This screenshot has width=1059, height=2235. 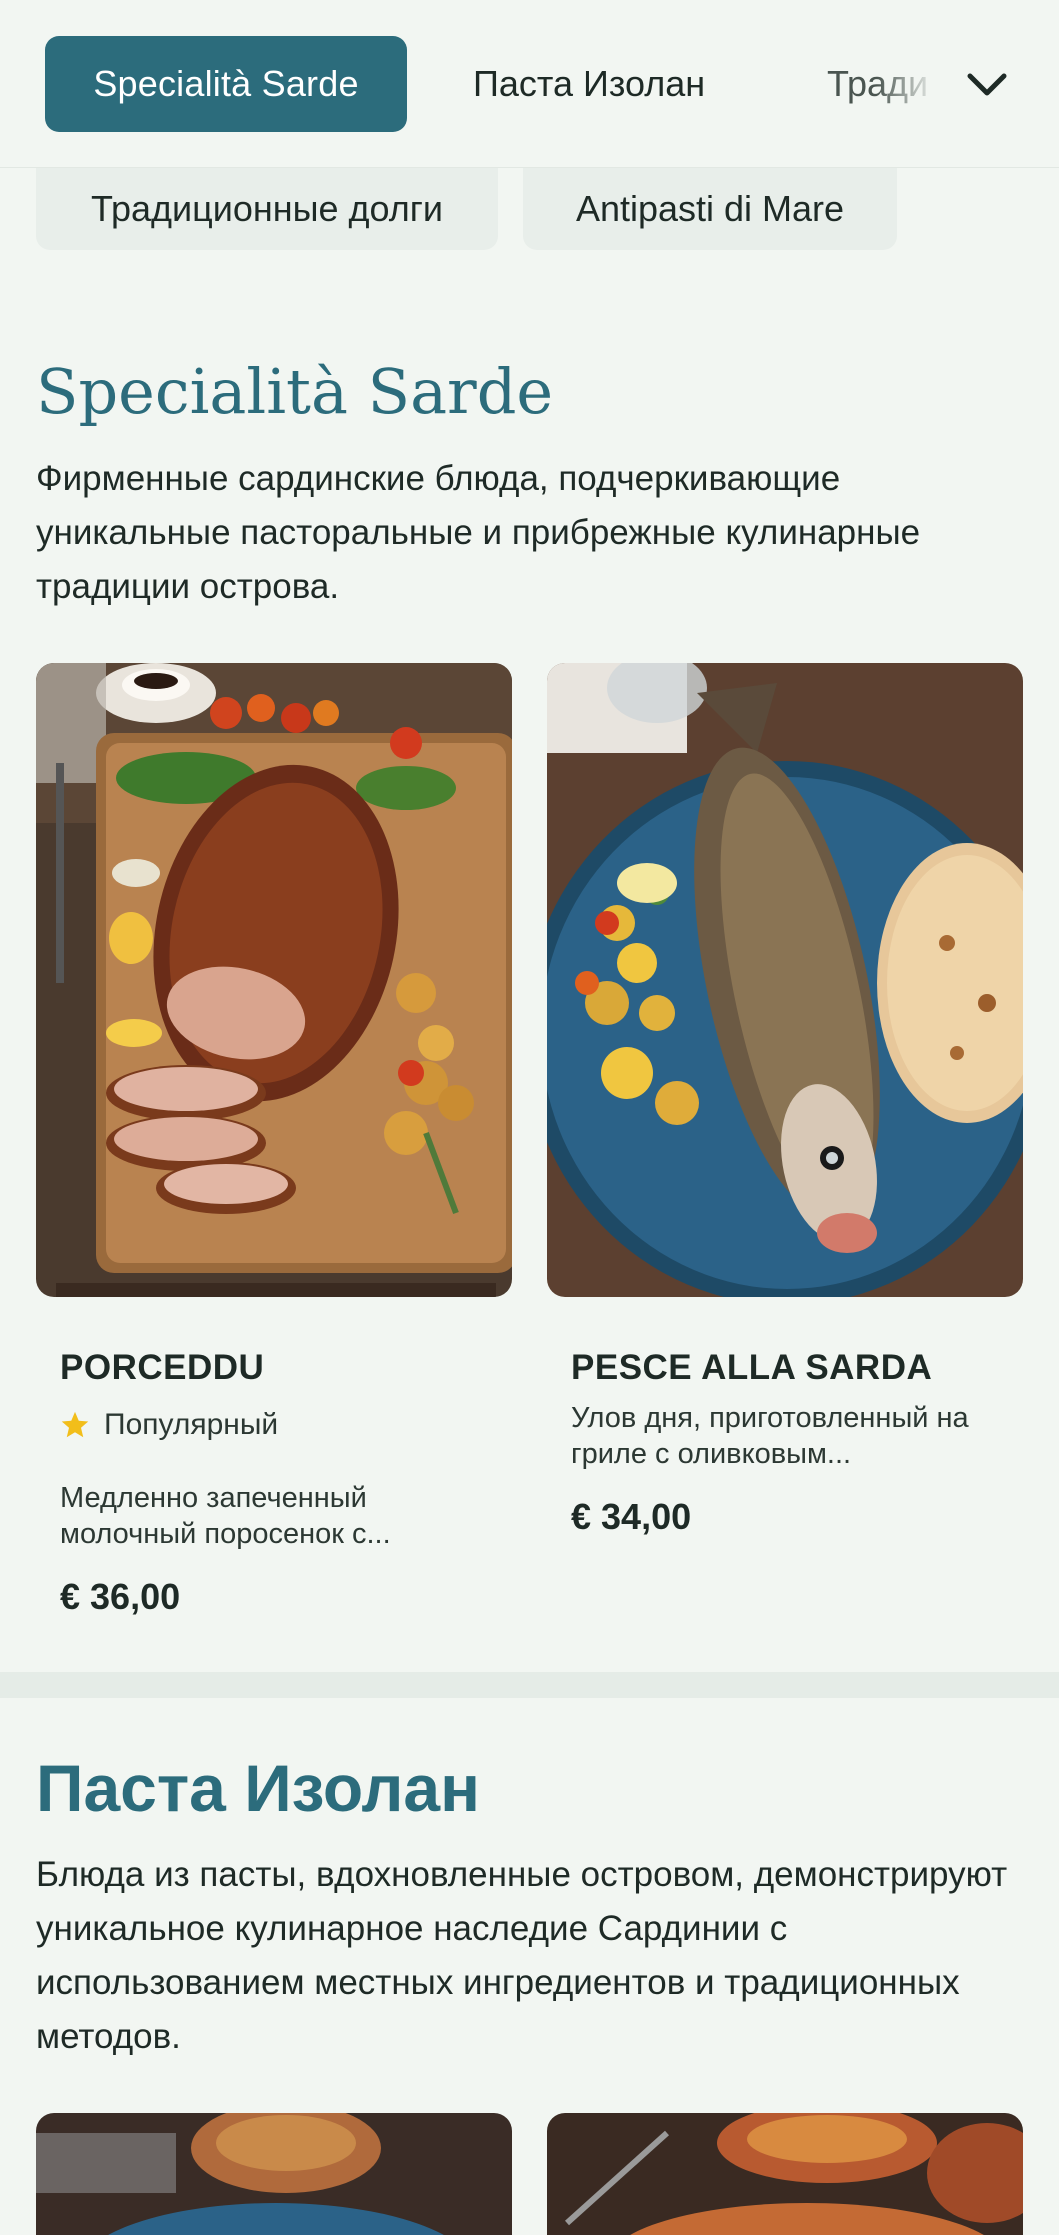 I want to click on popular-badge: Популярный, so click(x=169, y=1425).